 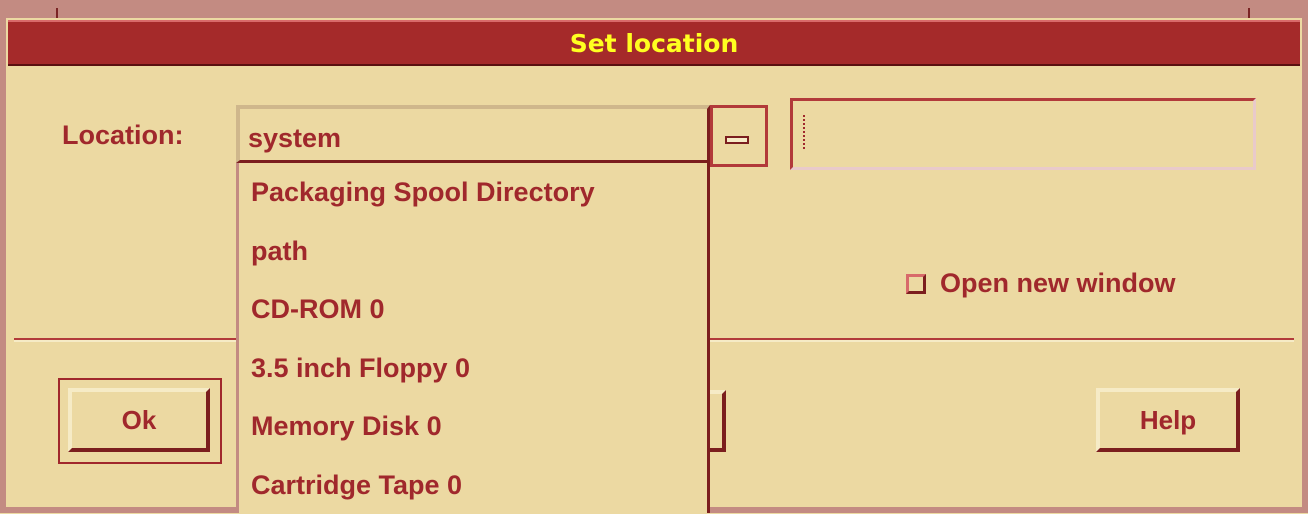 What do you see at coordinates (1305, 265) in the screenshot?
I see `window-frame-right` at bounding box center [1305, 265].